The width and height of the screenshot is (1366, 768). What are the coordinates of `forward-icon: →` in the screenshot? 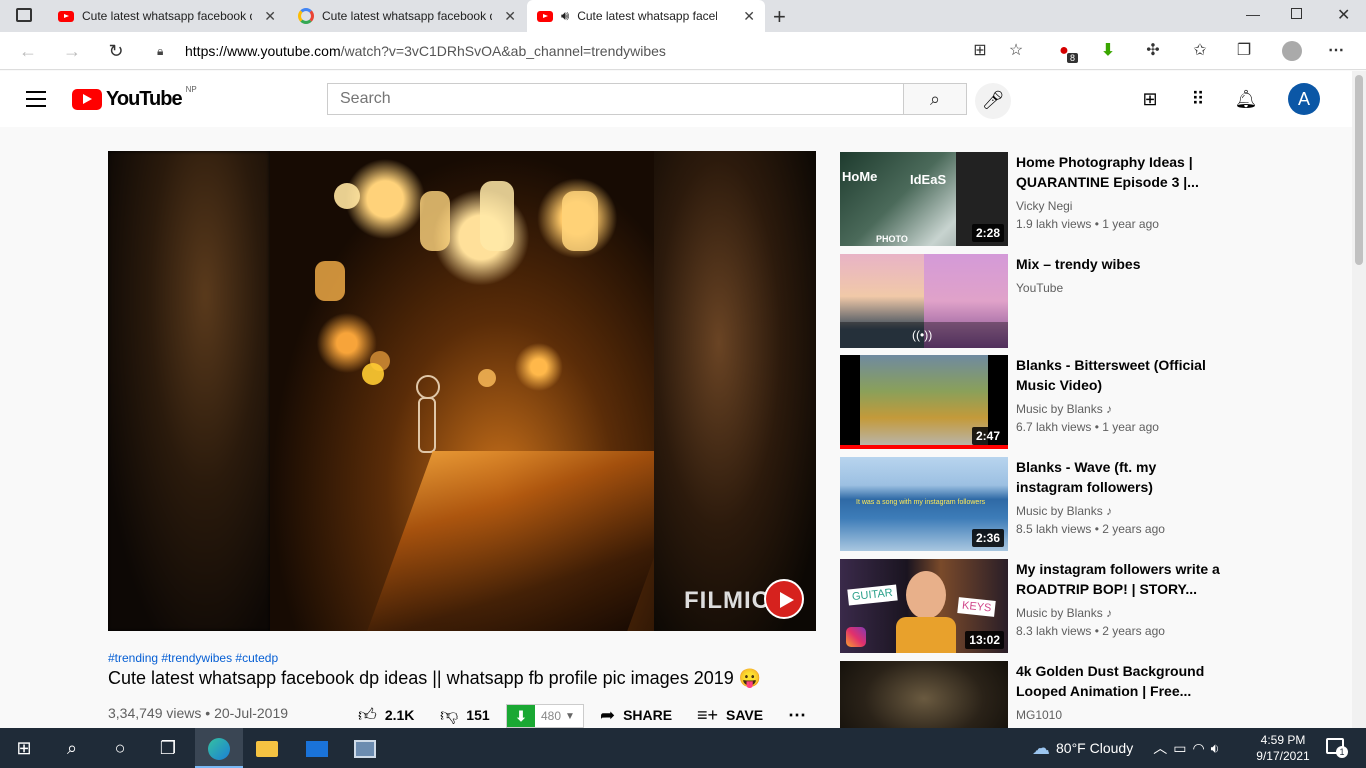 It's located at (72, 51).